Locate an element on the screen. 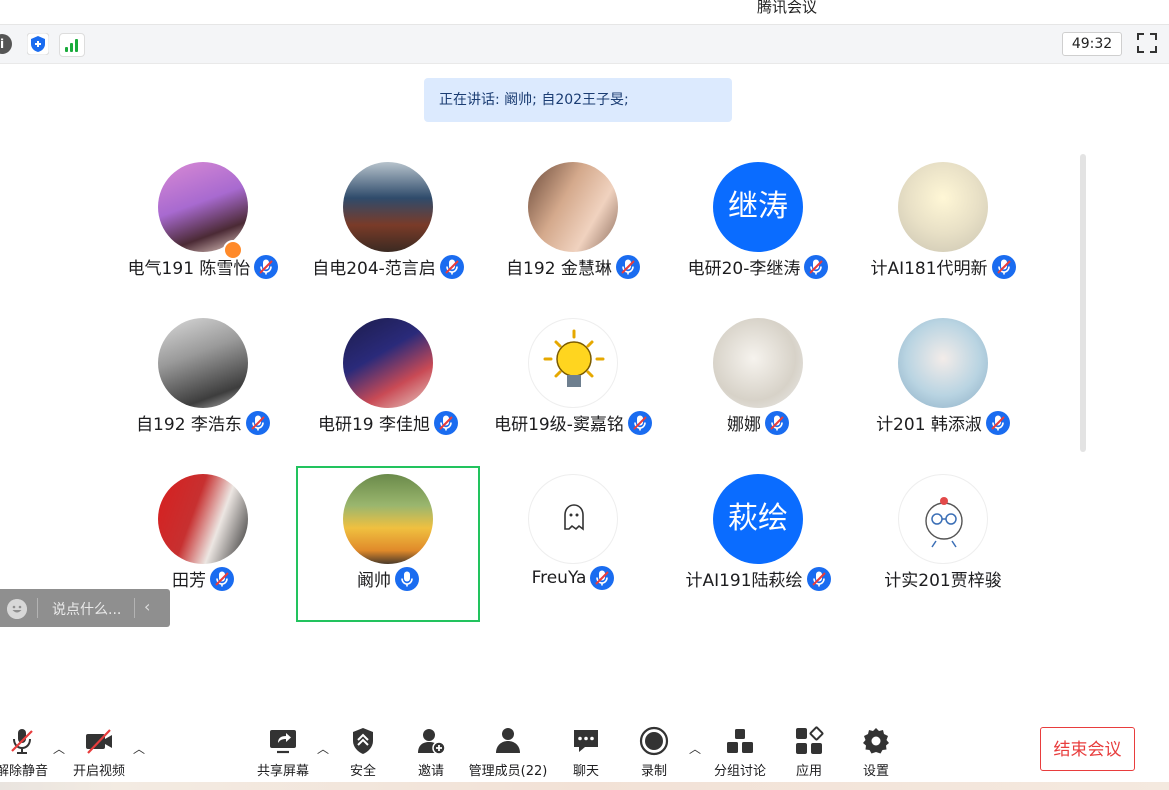  top-toolbar: i 49:32 is located at coordinates (584, 44).